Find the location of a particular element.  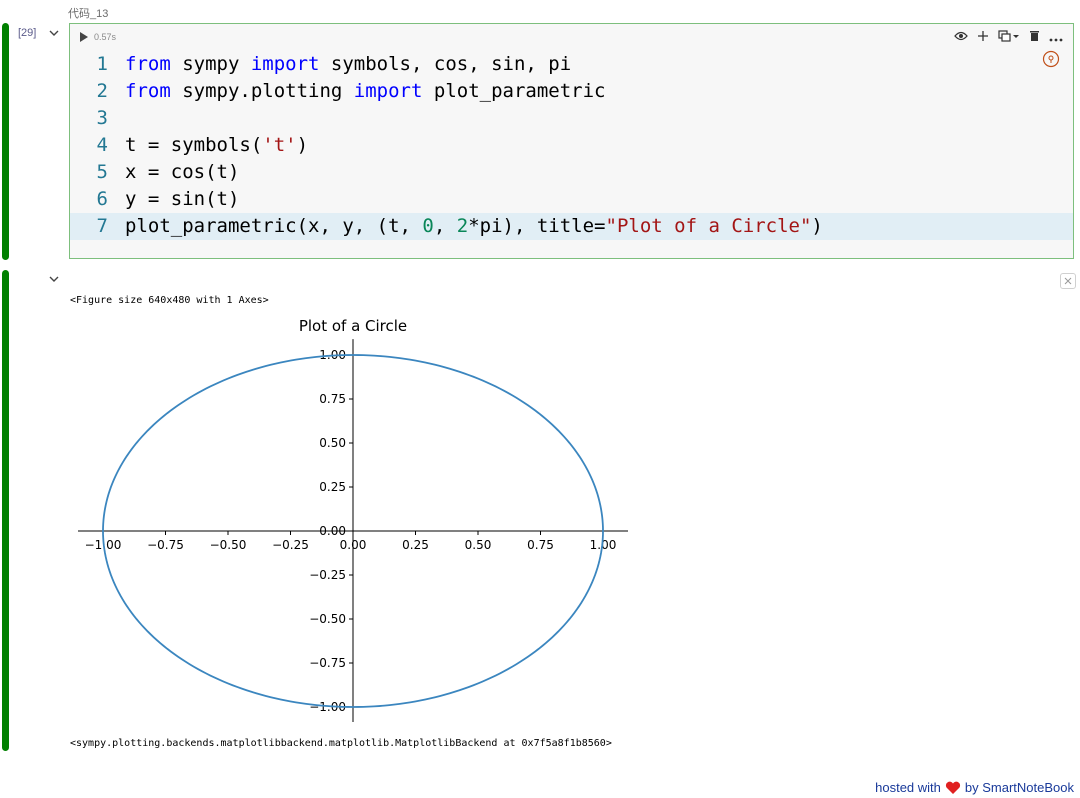

x-tick-label: 0.50 is located at coordinates (478, 545).